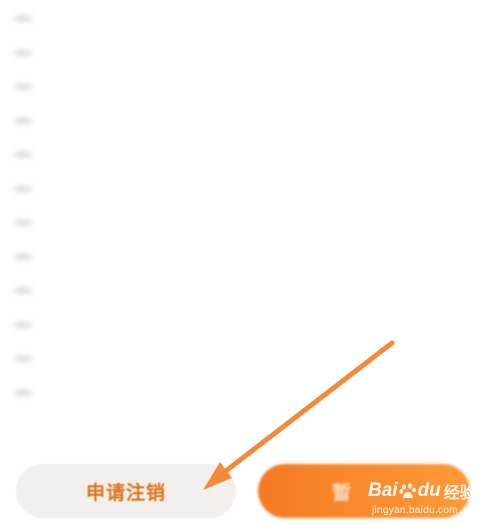 The height and width of the screenshot is (525, 486). Describe the element at coordinates (415, 510) in the screenshot. I see `watermark-url: jingyan.baidu.com` at that location.